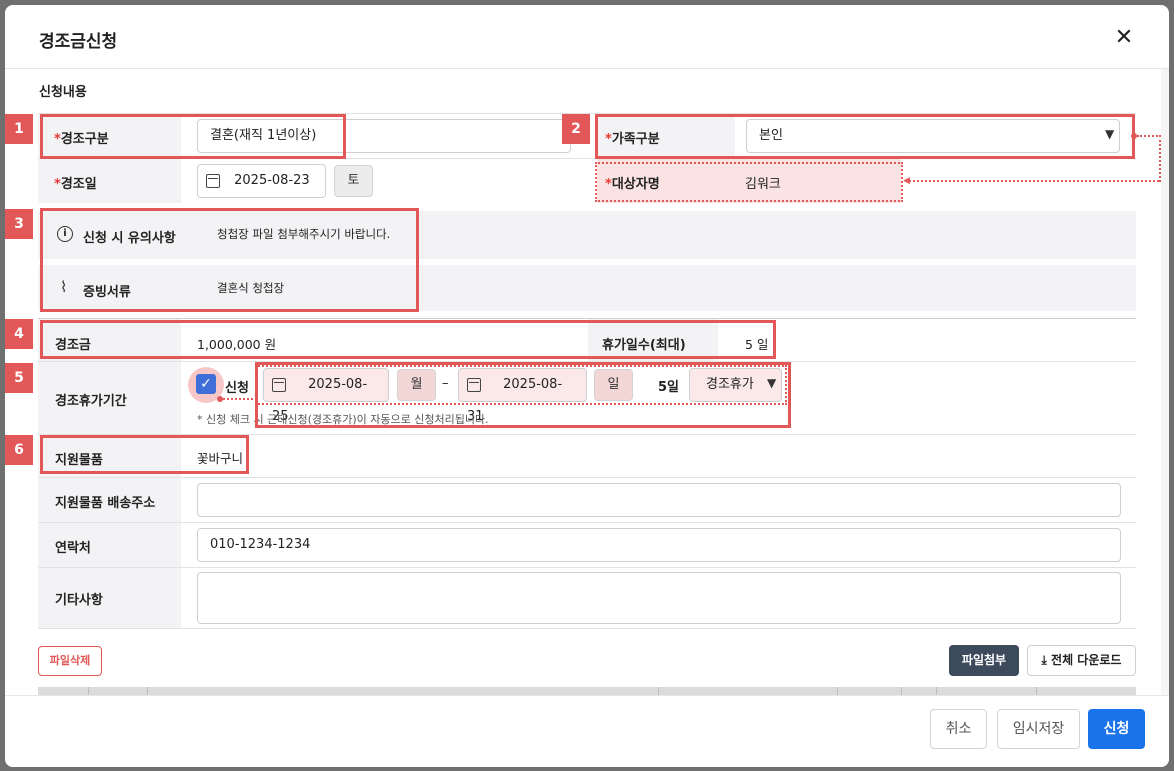 The height and width of the screenshot is (771, 1174). Describe the element at coordinates (19, 378) in the screenshot. I see `badge-5: 5` at that location.